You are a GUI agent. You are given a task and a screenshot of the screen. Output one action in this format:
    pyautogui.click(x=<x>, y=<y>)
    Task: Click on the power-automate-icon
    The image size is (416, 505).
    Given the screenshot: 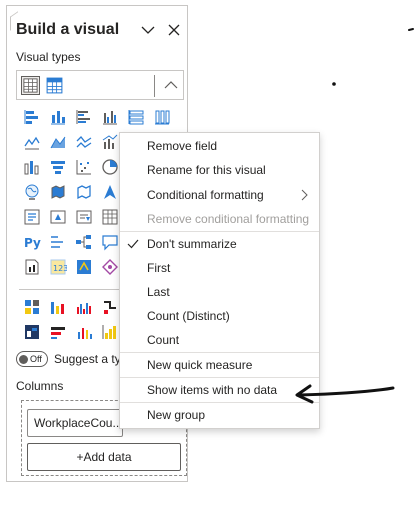 What is the action you would take?
    pyautogui.click(x=84, y=266)
    